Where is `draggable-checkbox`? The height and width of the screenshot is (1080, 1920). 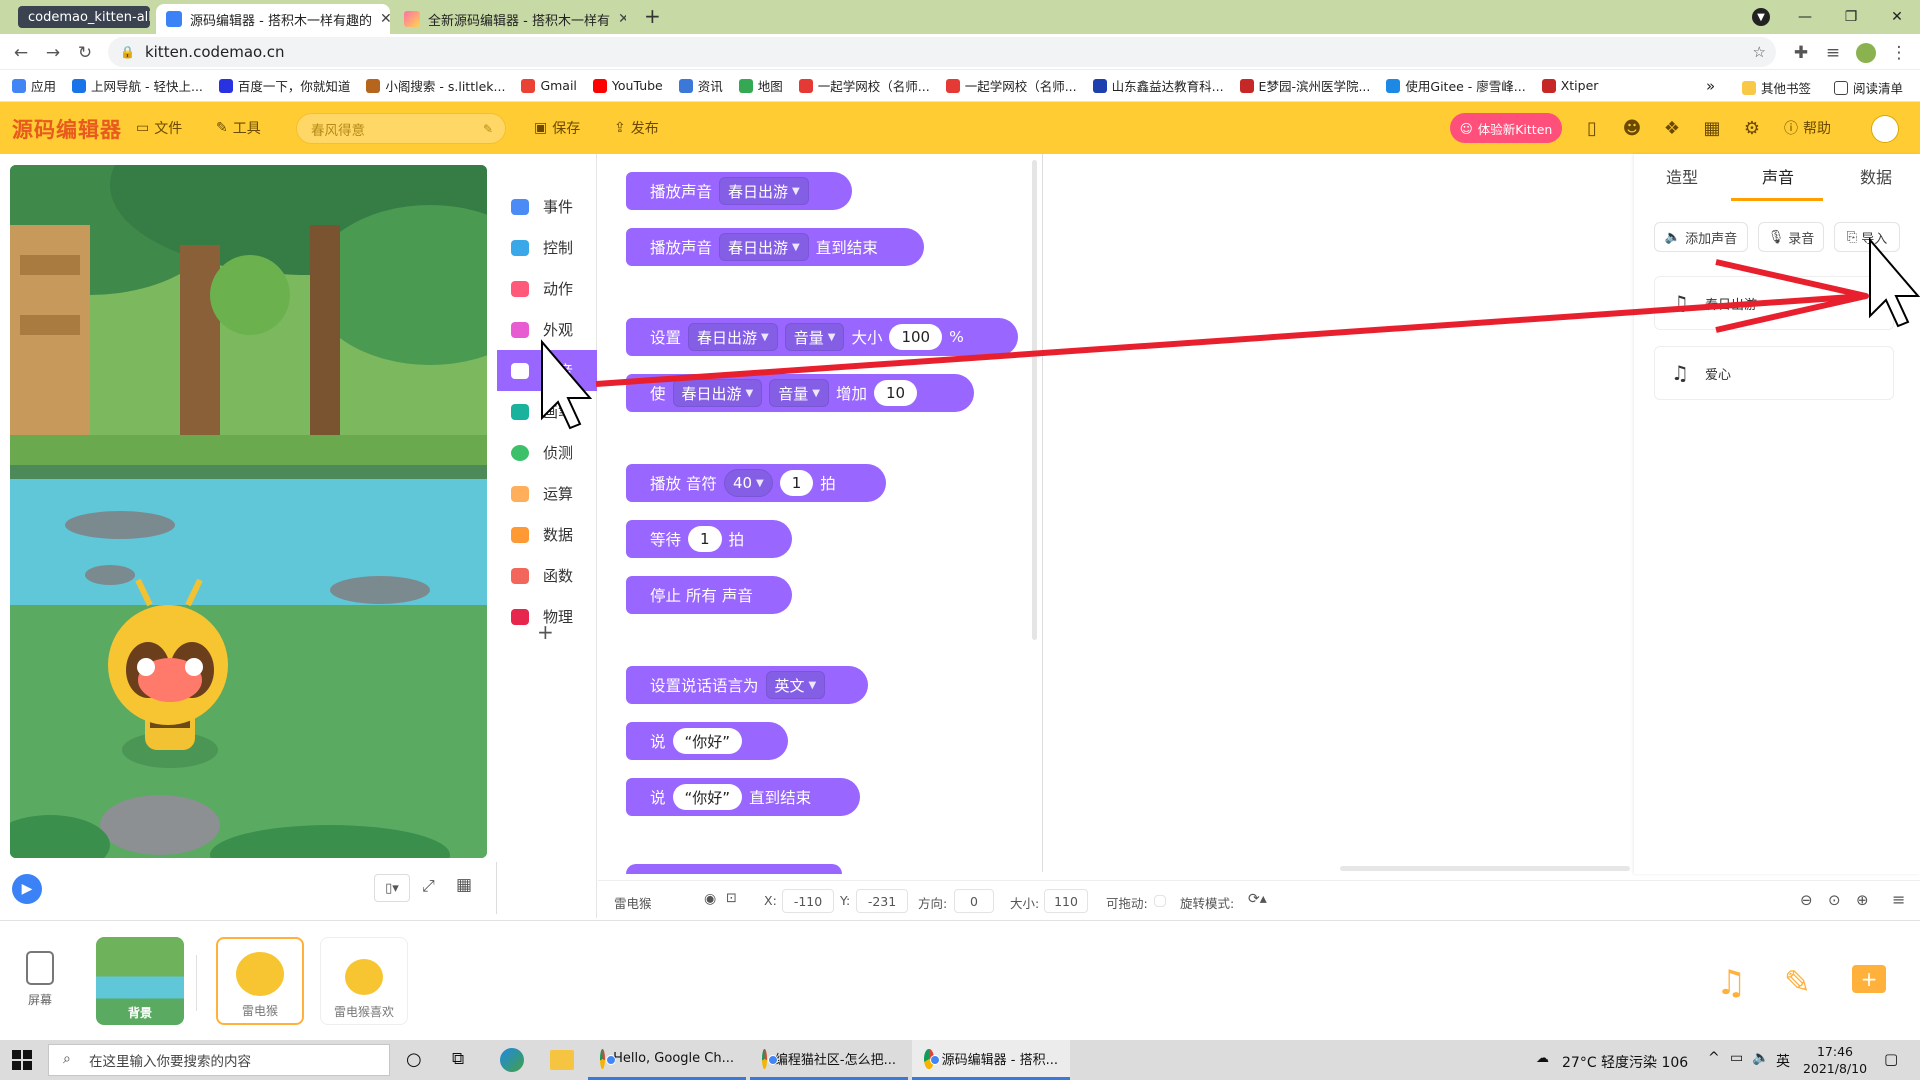 draggable-checkbox is located at coordinates (1160, 901).